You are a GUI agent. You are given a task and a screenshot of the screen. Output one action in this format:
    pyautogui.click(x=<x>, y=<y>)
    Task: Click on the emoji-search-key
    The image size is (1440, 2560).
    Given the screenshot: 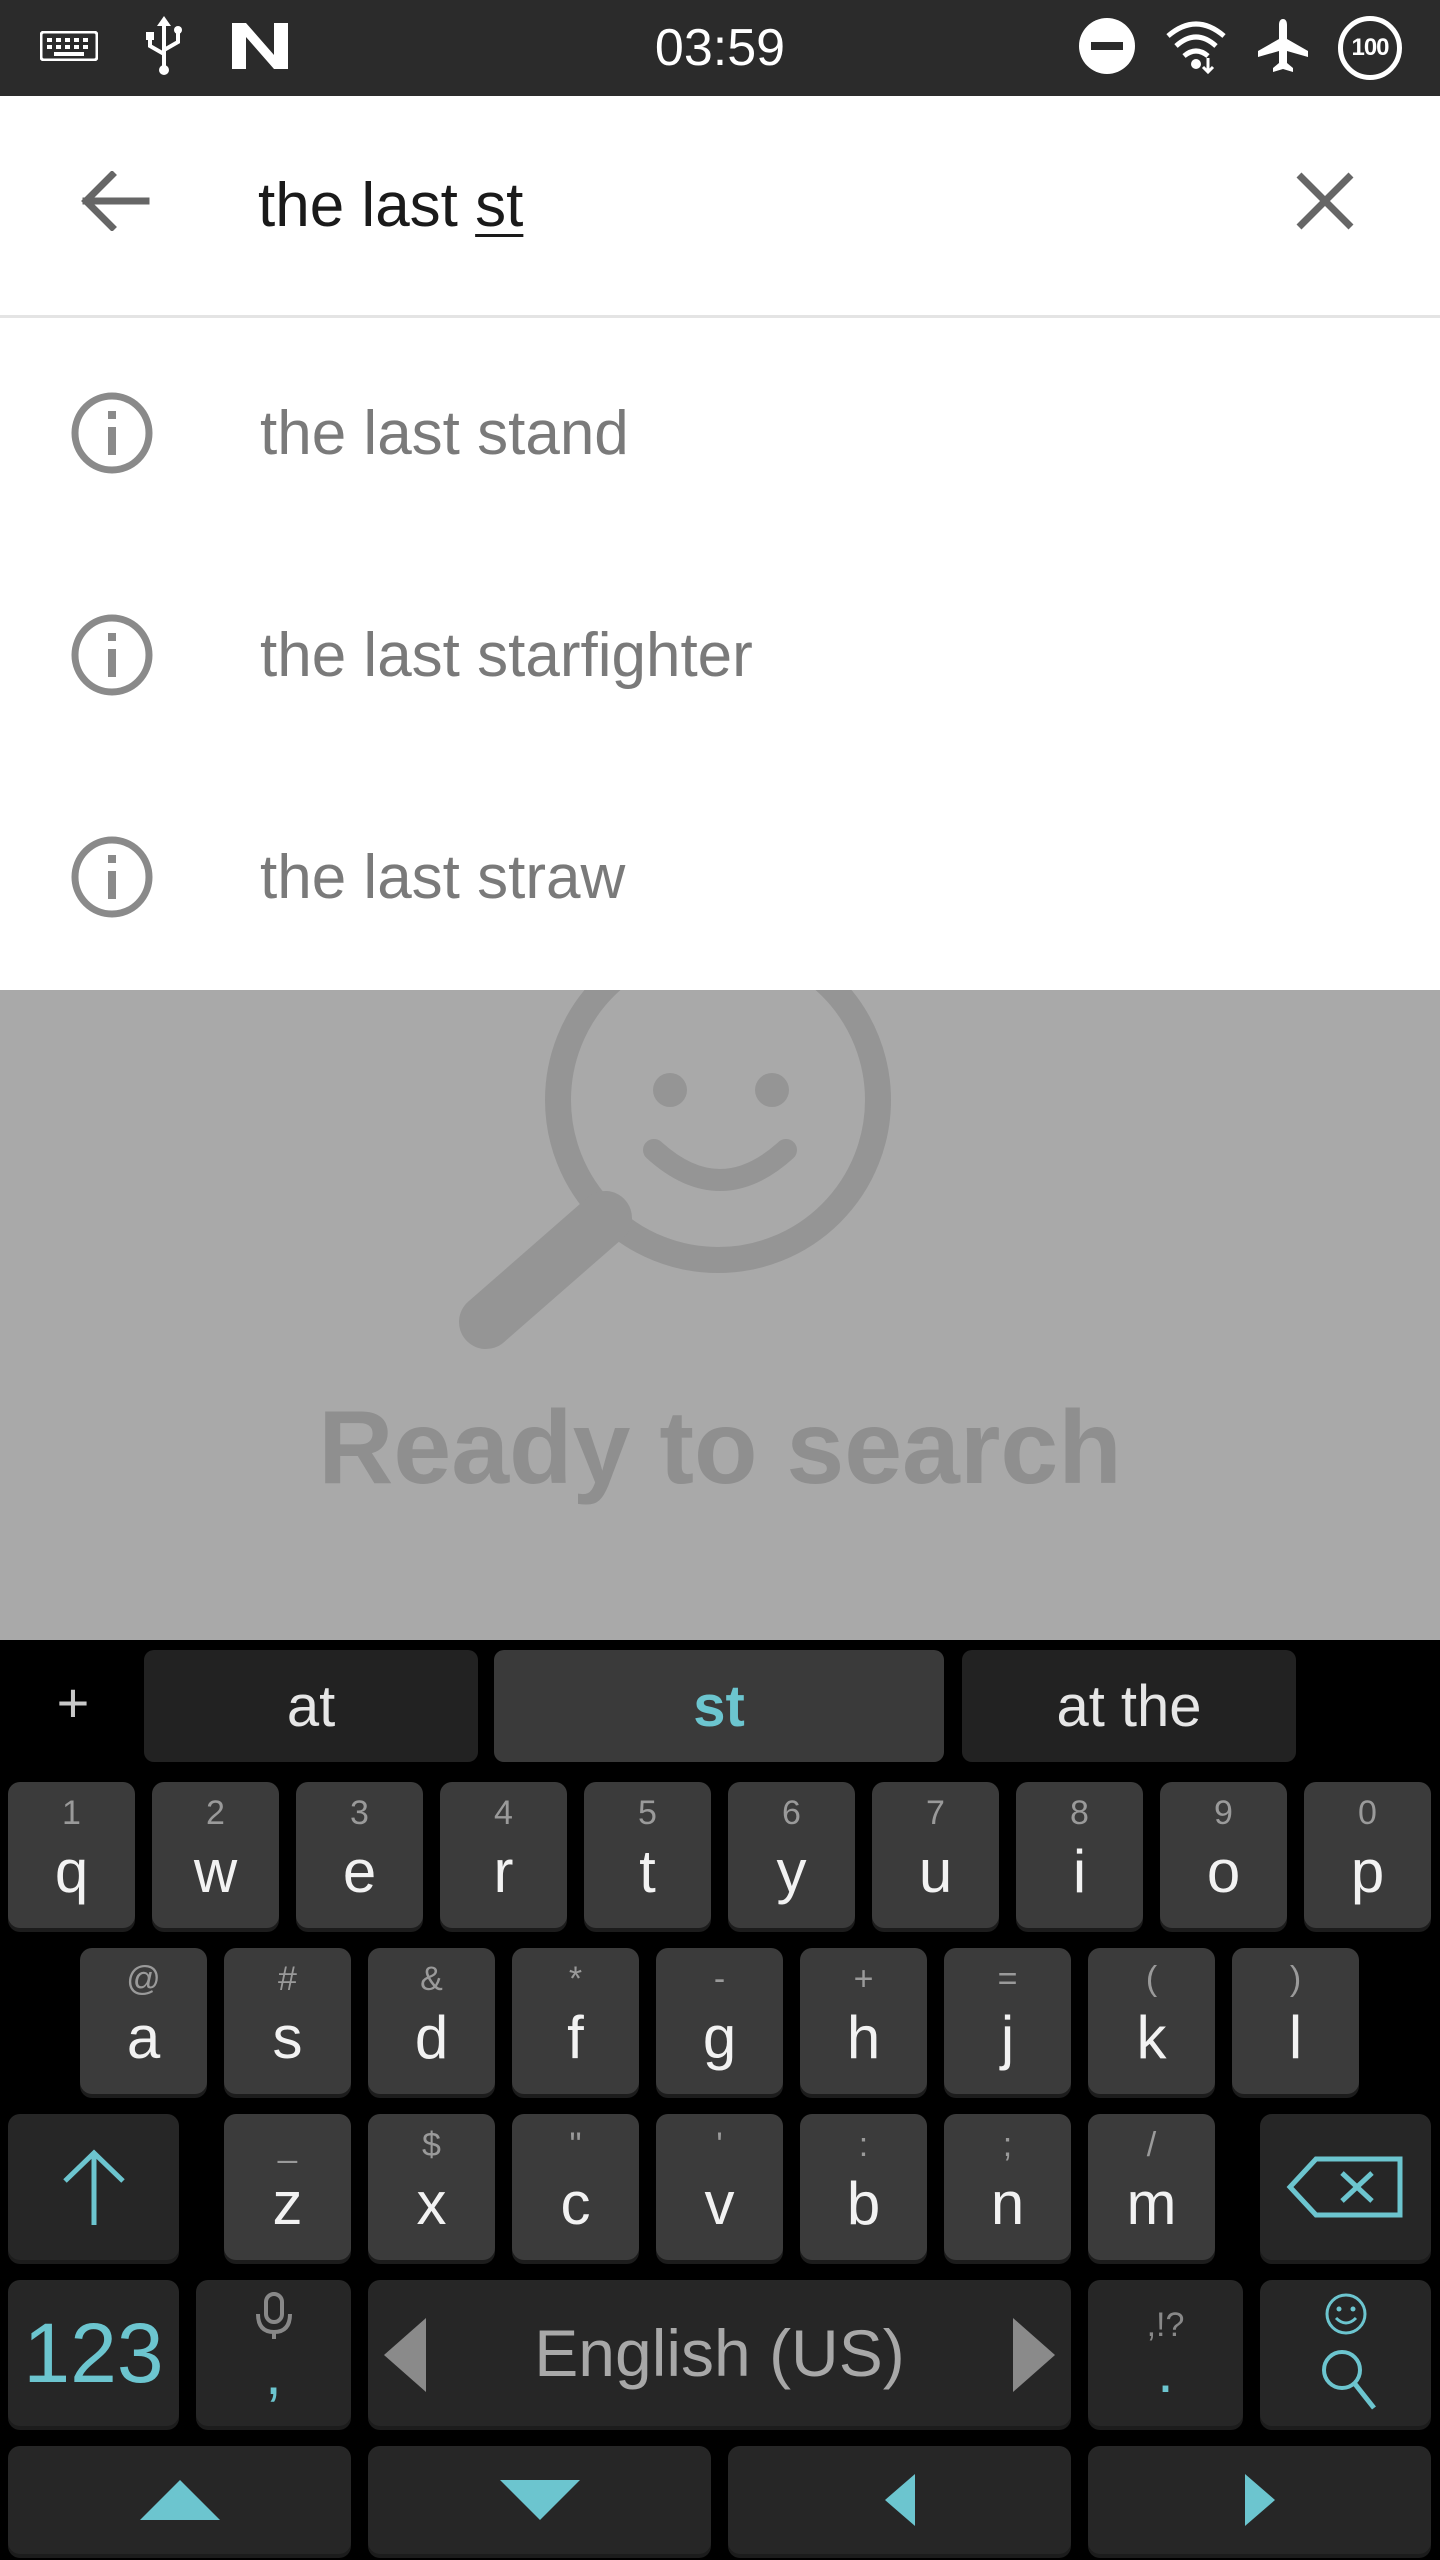 What is the action you would take?
    pyautogui.click(x=1345, y=2353)
    